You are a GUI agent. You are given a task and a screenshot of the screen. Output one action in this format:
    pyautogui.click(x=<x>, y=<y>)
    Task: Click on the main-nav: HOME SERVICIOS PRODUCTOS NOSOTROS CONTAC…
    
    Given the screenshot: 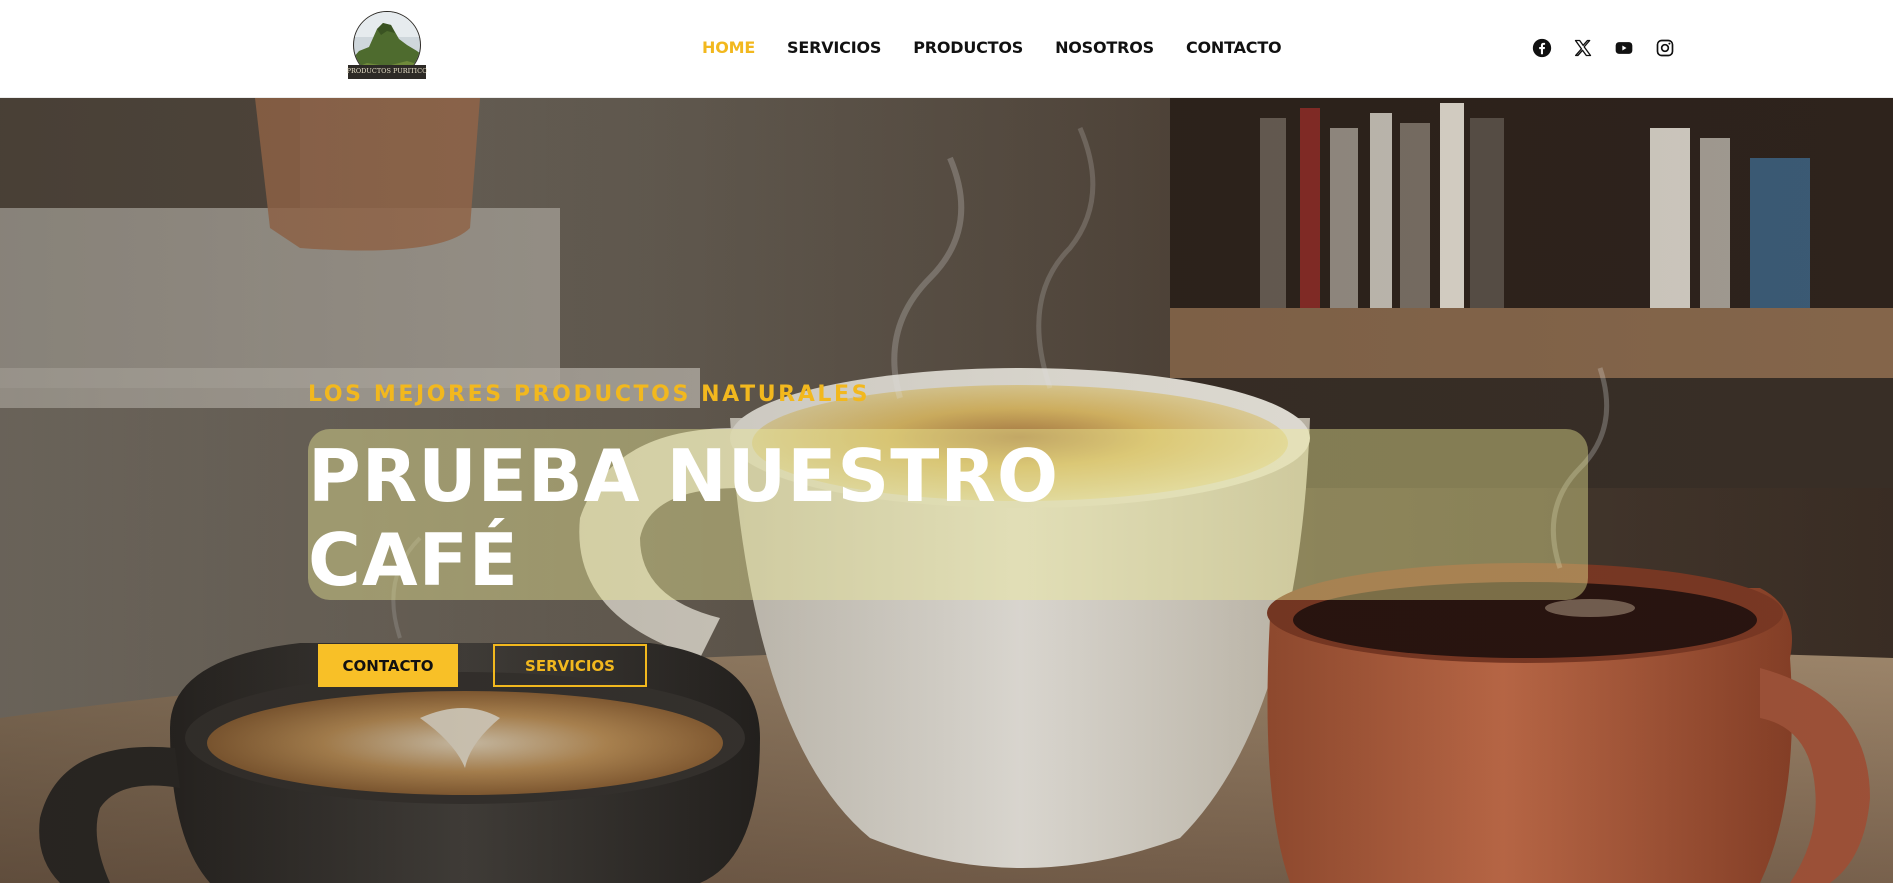 What is the action you would take?
    pyautogui.click(x=1007, y=48)
    